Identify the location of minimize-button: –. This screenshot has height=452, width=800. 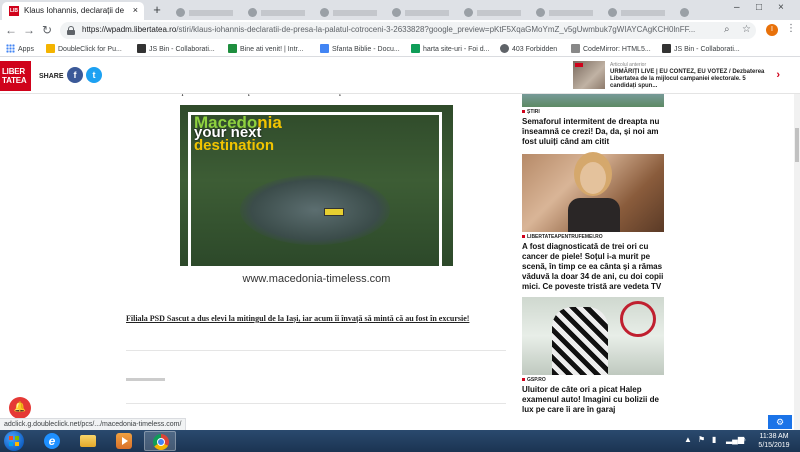
(737, 7).